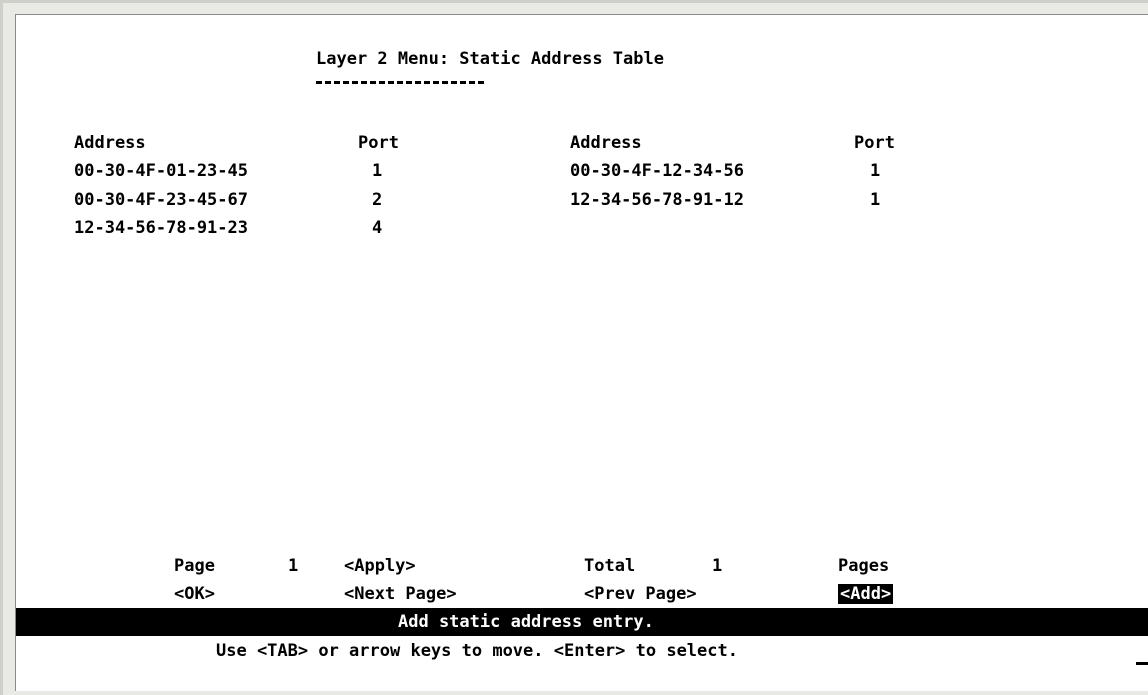 This screenshot has height=695, width=1148. What do you see at coordinates (400, 594) in the screenshot?
I see `next-page-button: <Next Page>` at bounding box center [400, 594].